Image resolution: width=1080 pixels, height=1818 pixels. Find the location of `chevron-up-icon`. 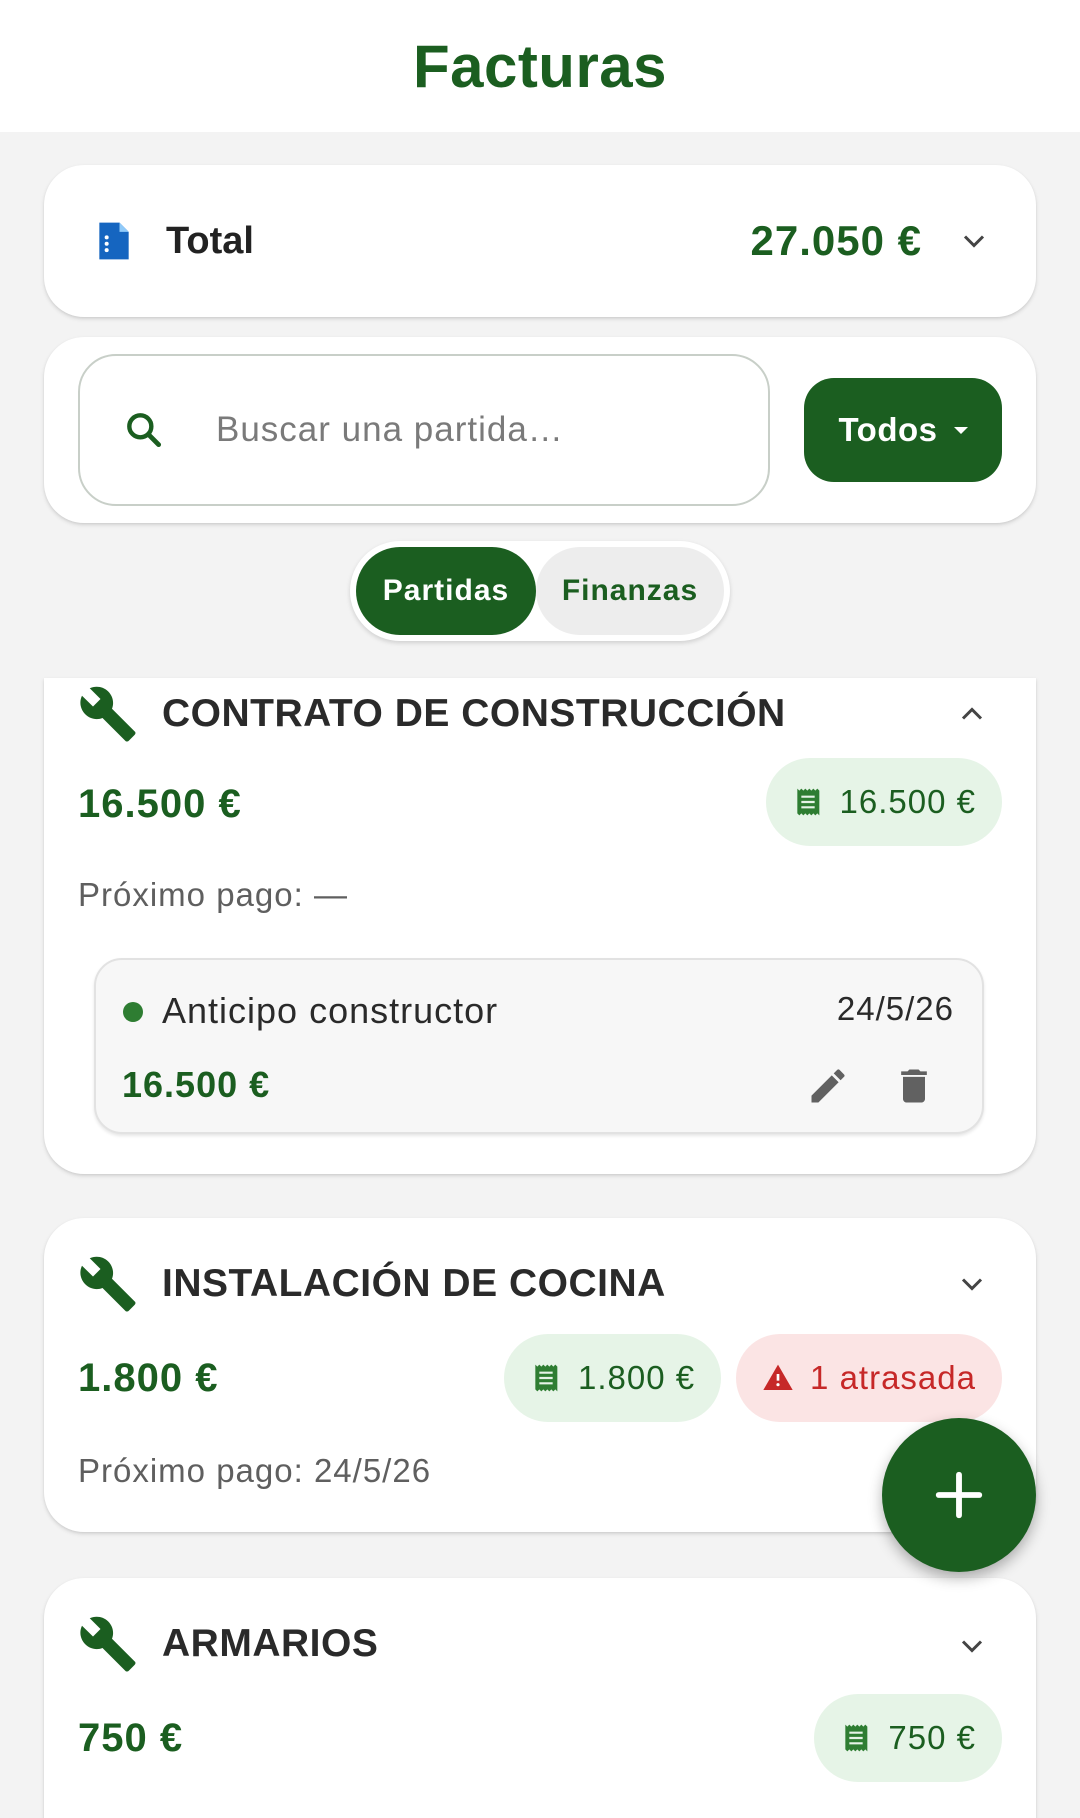

chevron-up-icon is located at coordinates (972, 714).